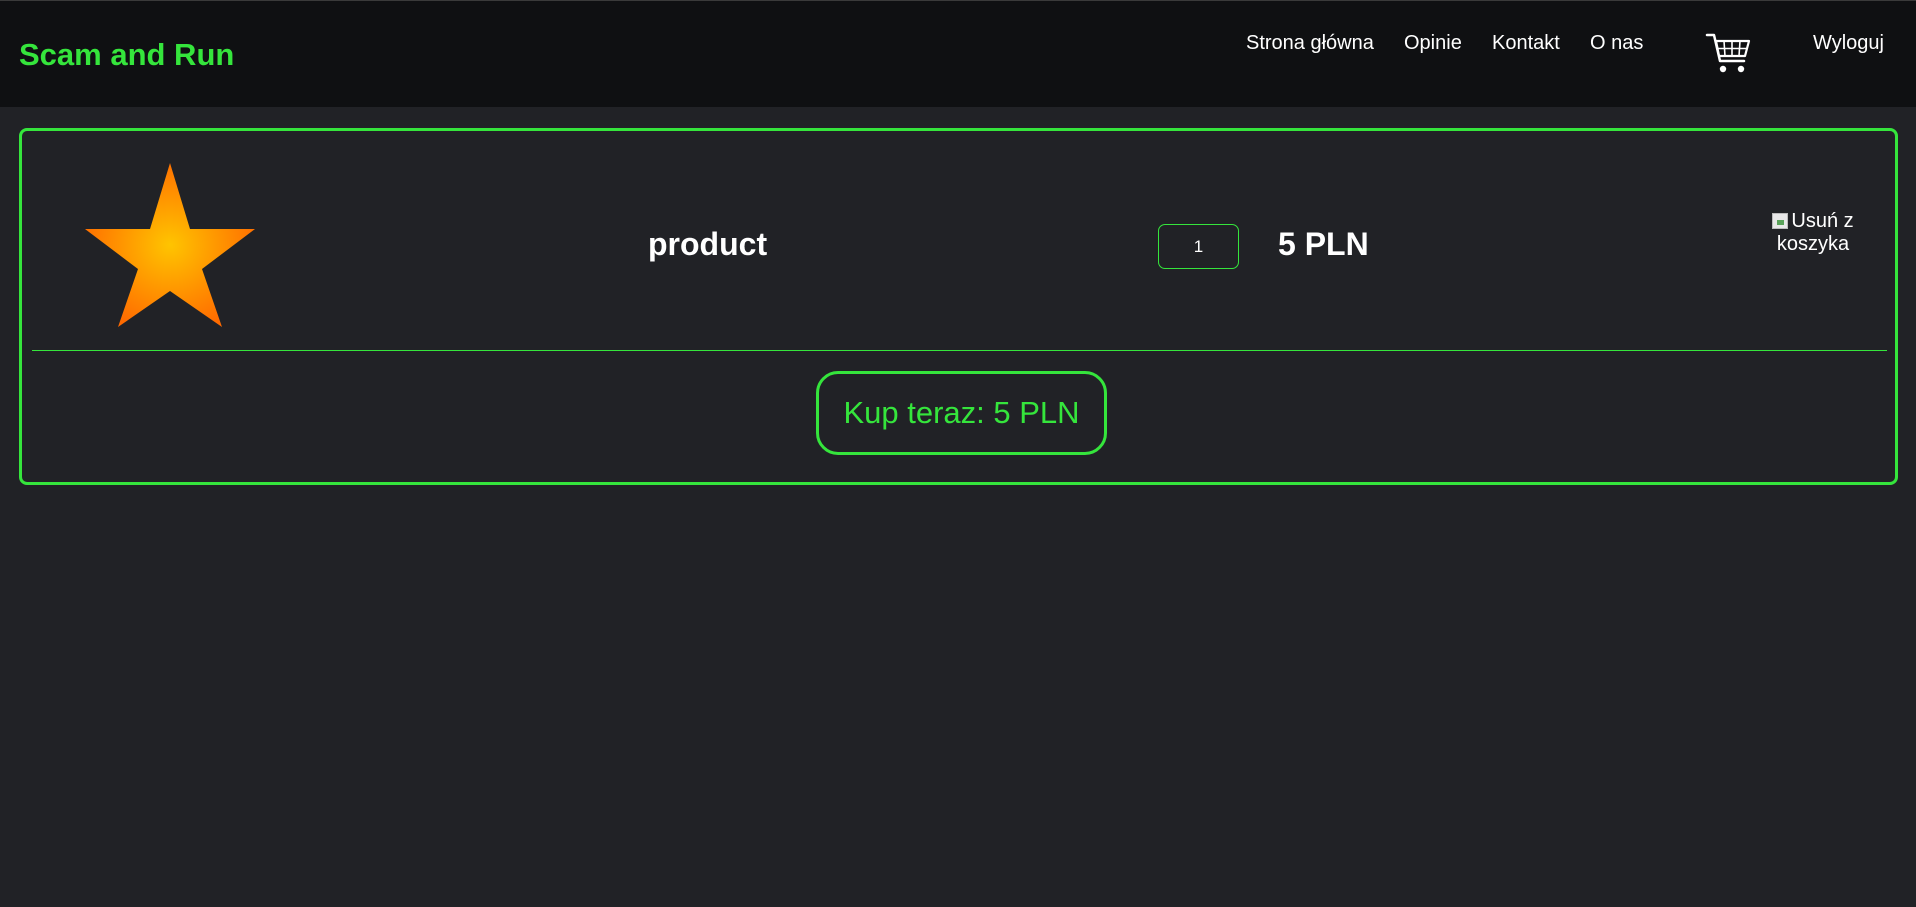 This screenshot has height=907, width=1916. I want to click on broken-image-icon, so click(1780, 221).